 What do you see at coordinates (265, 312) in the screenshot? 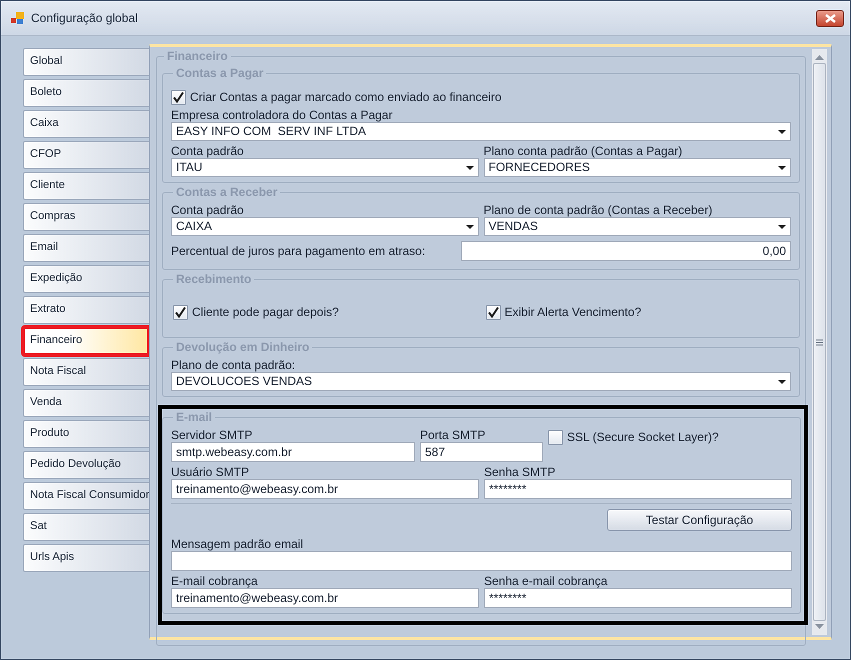
I see `checkbox-label: Cliente pode pagar depois?` at bounding box center [265, 312].